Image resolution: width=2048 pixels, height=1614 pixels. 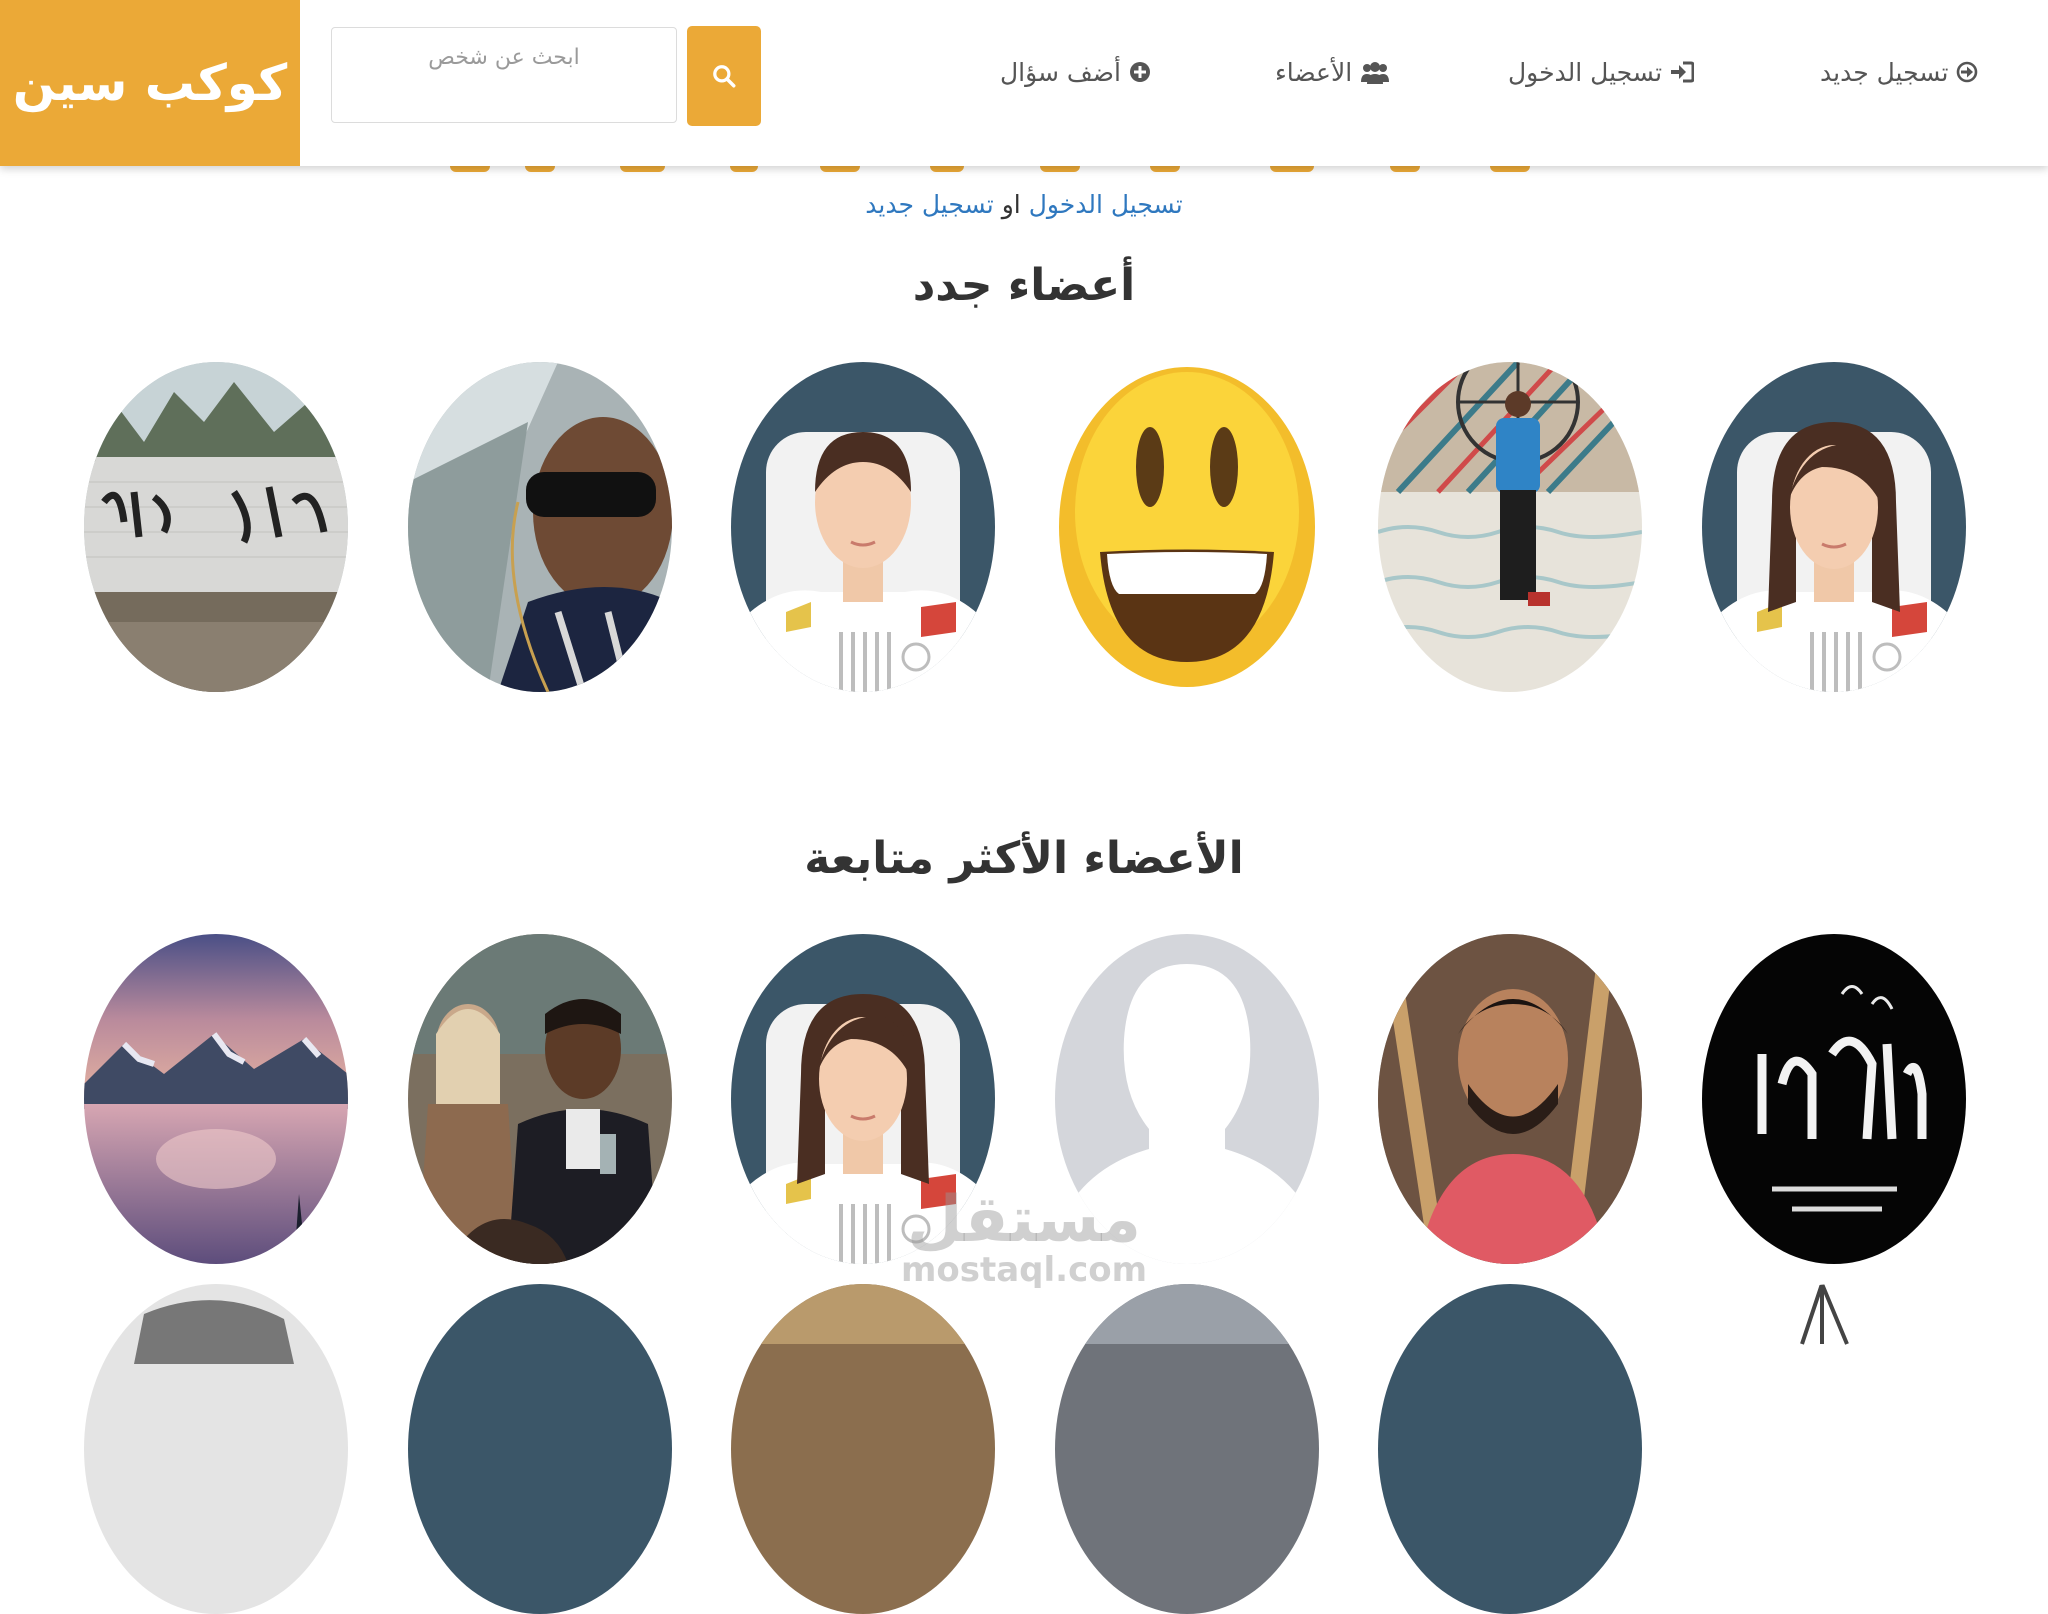 What do you see at coordinates (1011, 204) in the screenshot?
I see `auth-separator: او` at bounding box center [1011, 204].